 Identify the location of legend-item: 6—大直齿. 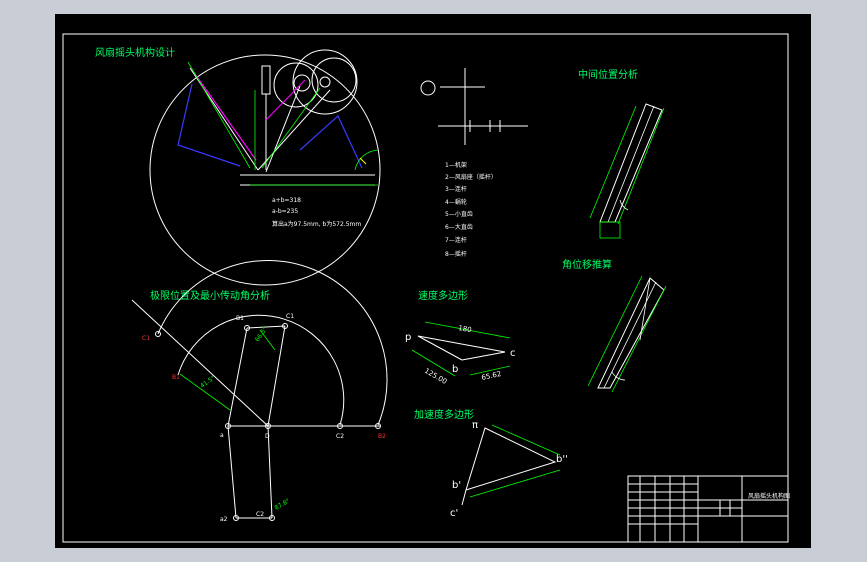
(459, 227).